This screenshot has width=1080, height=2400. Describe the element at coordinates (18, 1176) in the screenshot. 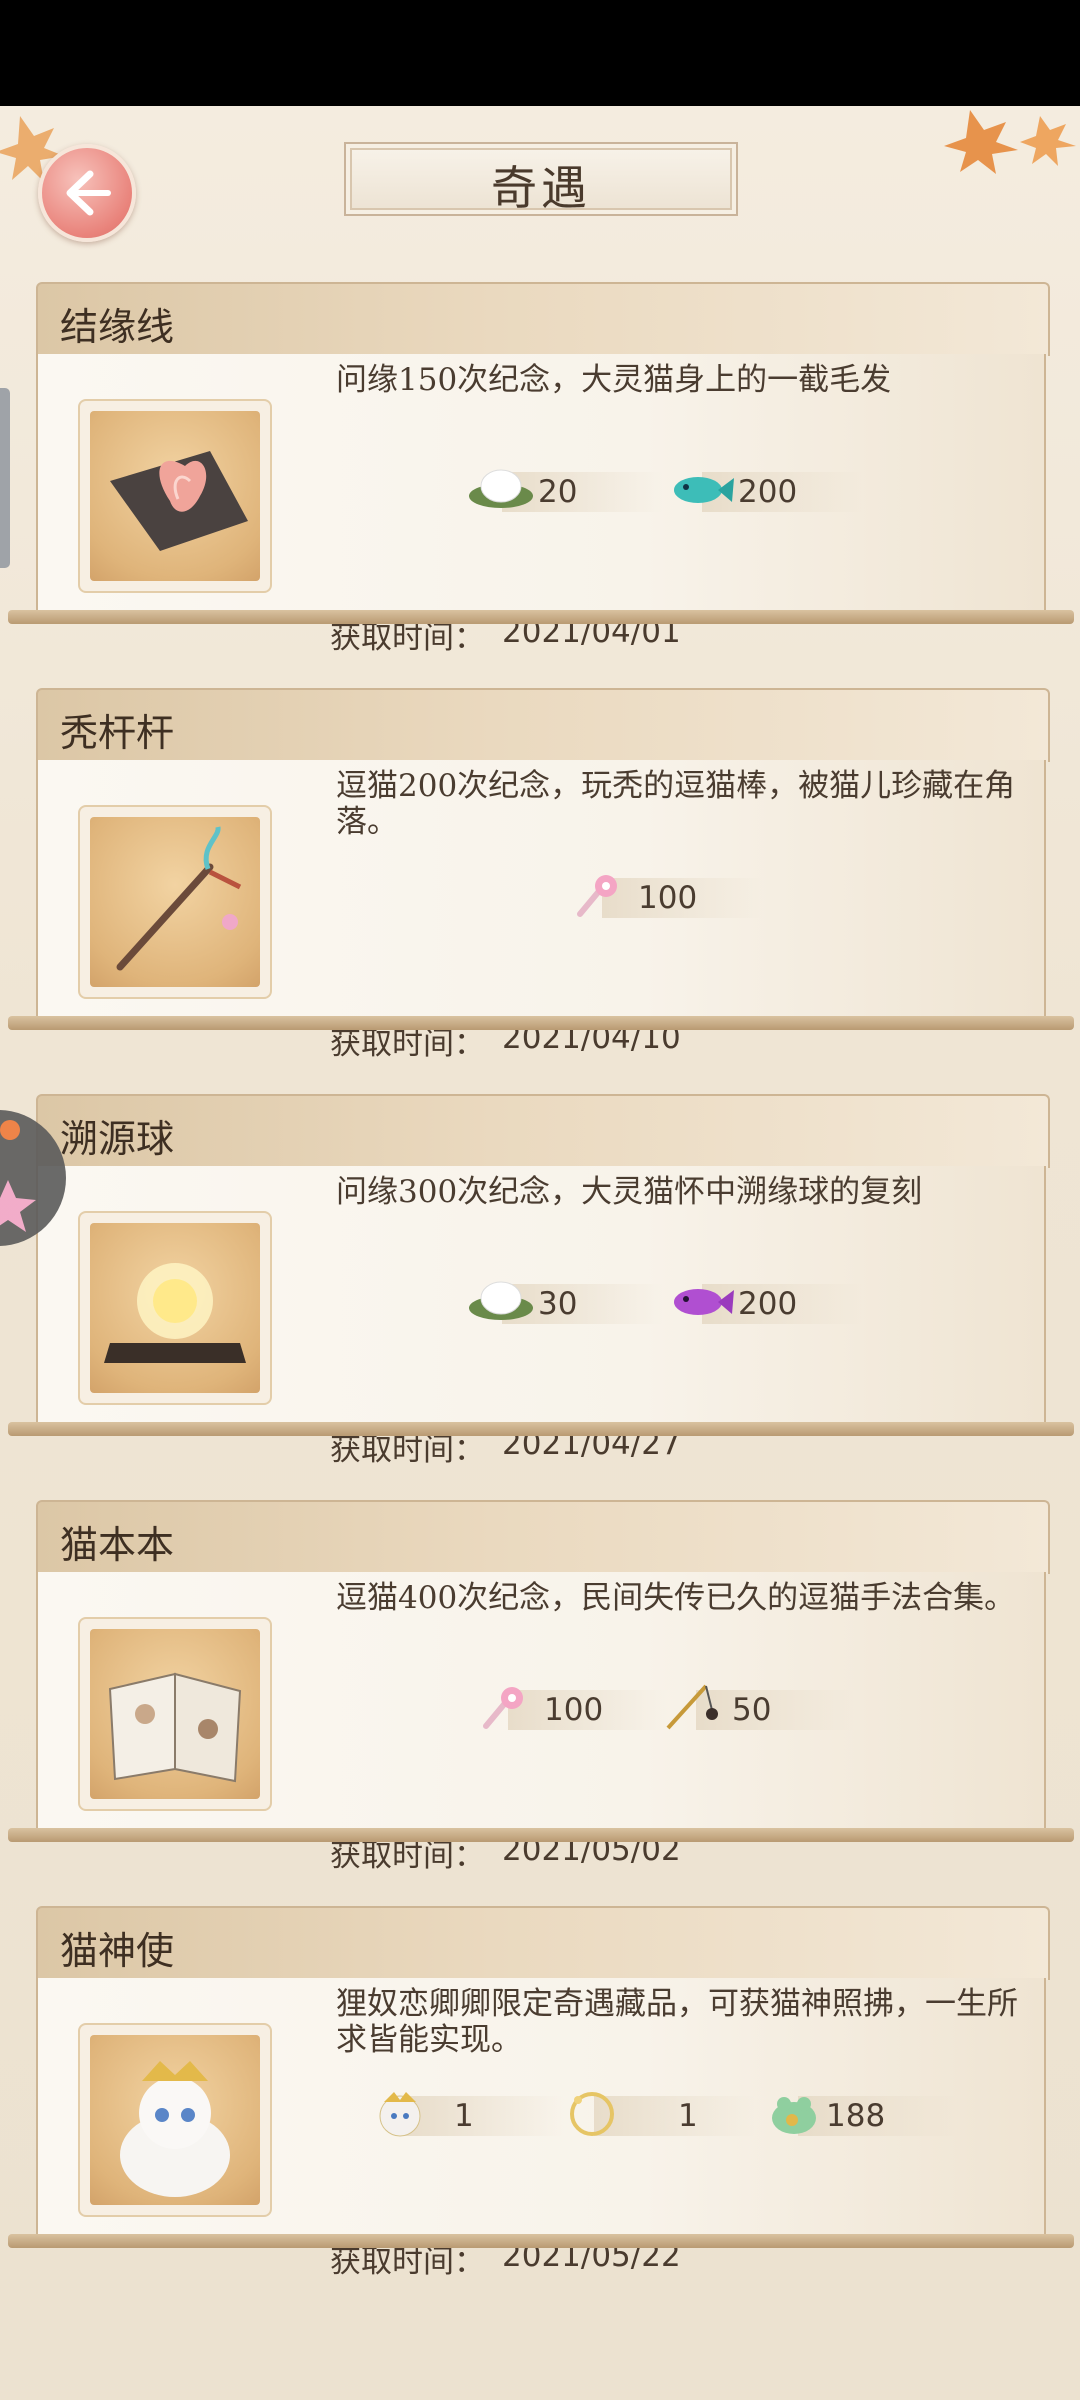

I see `floating-star-icon` at that location.